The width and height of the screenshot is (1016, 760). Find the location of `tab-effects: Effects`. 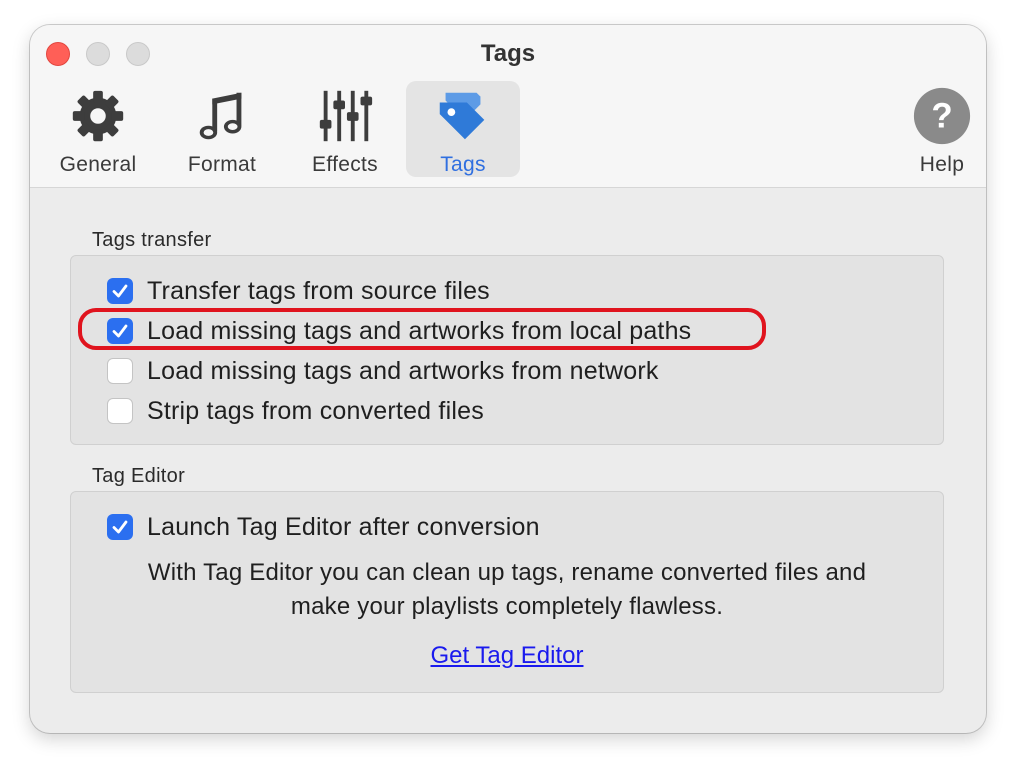

tab-effects: Effects is located at coordinates (345, 129).